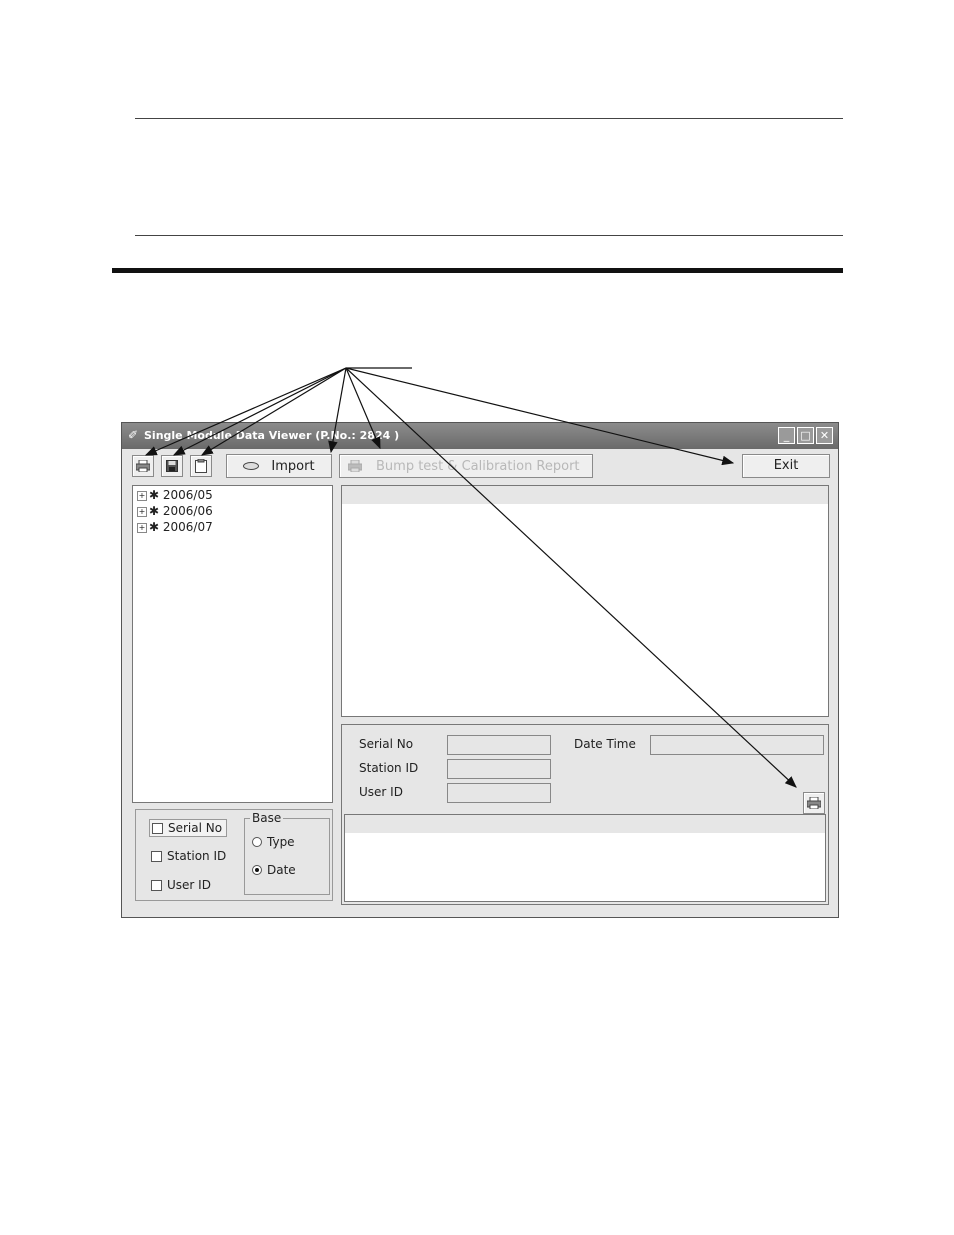  I want to click on callout-arrow-import, so click(337, 410).